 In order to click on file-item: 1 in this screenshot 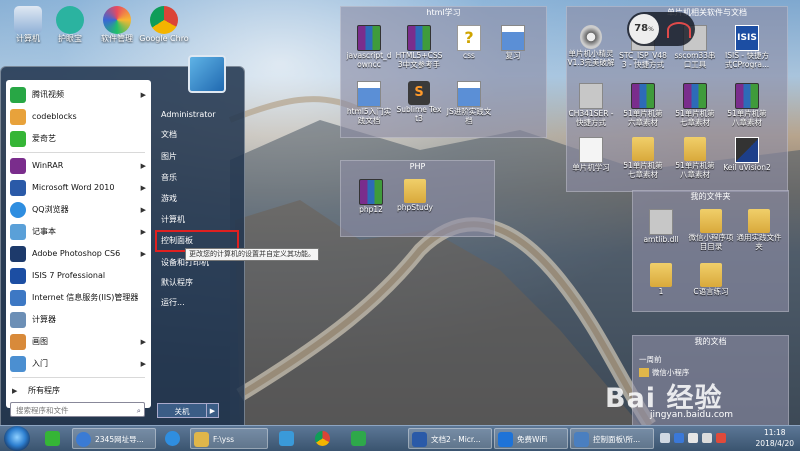, I will do `click(661, 284)`.